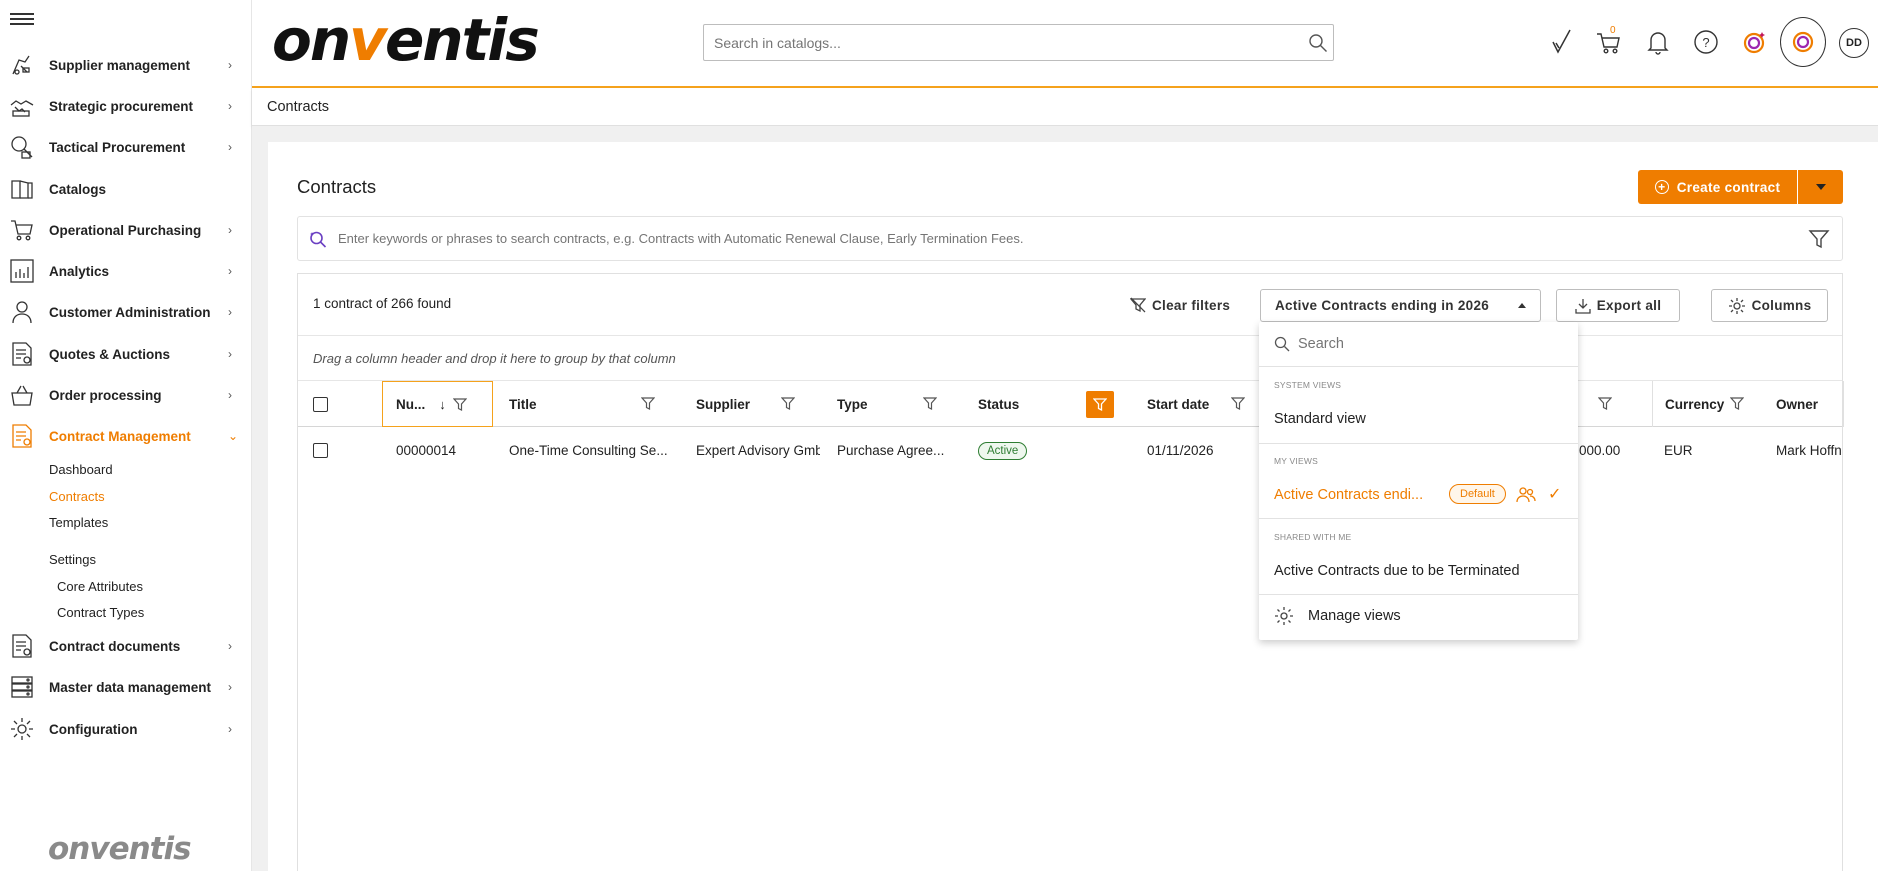 This screenshot has height=871, width=1878. I want to click on caret-down-icon, so click(1820, 187).